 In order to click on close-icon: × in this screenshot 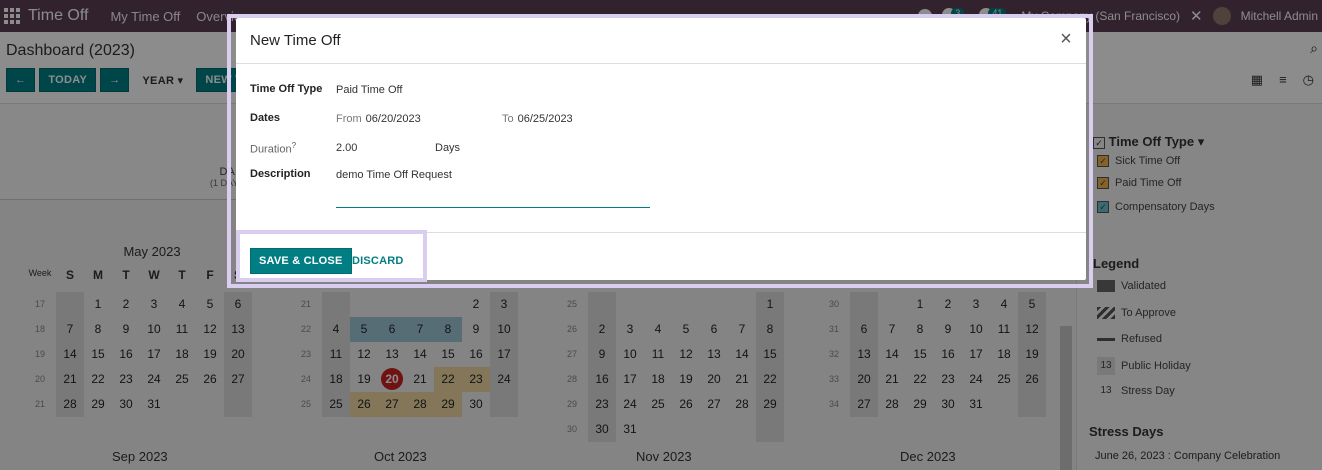, I will do `click(1066, 40)`.